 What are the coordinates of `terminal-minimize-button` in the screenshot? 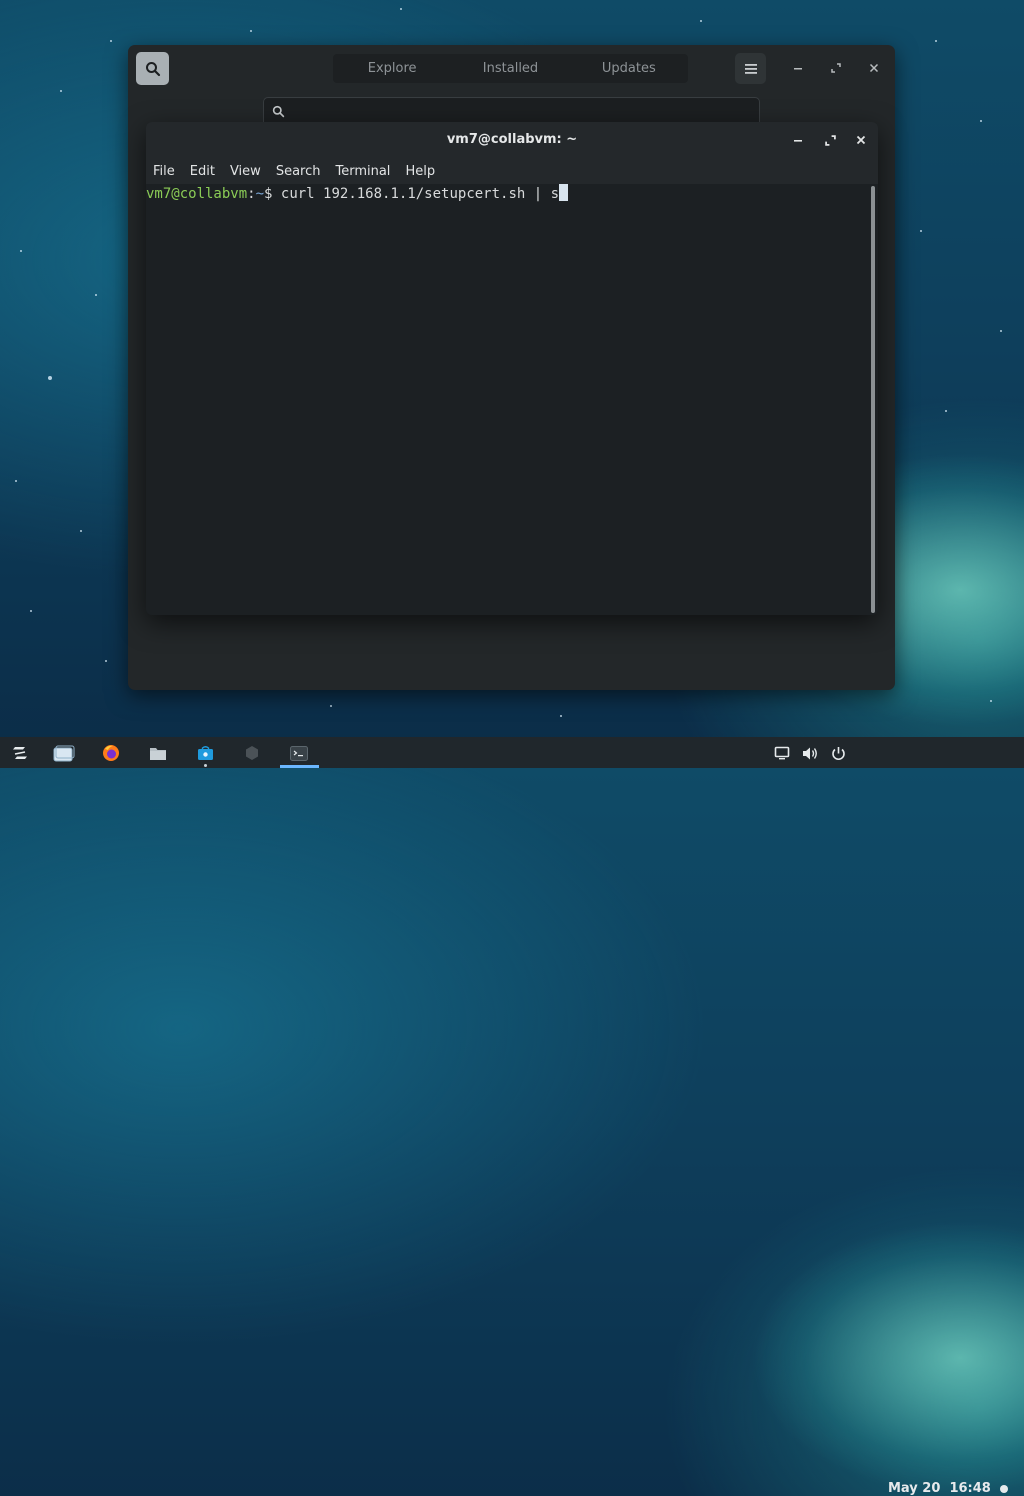 It's located at (798, 140).